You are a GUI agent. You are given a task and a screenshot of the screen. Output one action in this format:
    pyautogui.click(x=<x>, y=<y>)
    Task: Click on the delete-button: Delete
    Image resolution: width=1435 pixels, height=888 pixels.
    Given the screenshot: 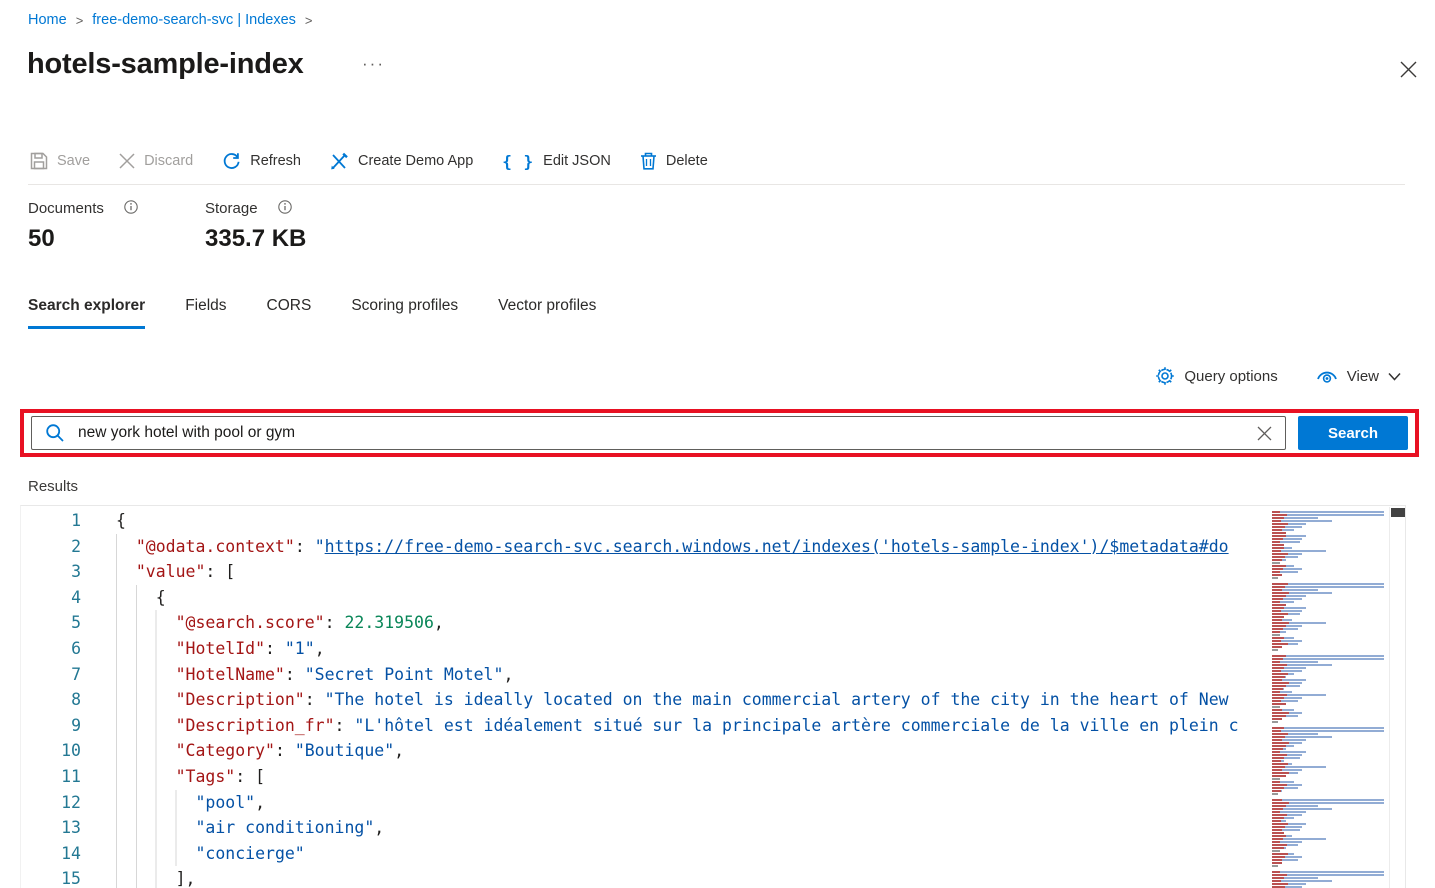 What is the action you would take?
    pyautogui.click(x=674, y=161)
    